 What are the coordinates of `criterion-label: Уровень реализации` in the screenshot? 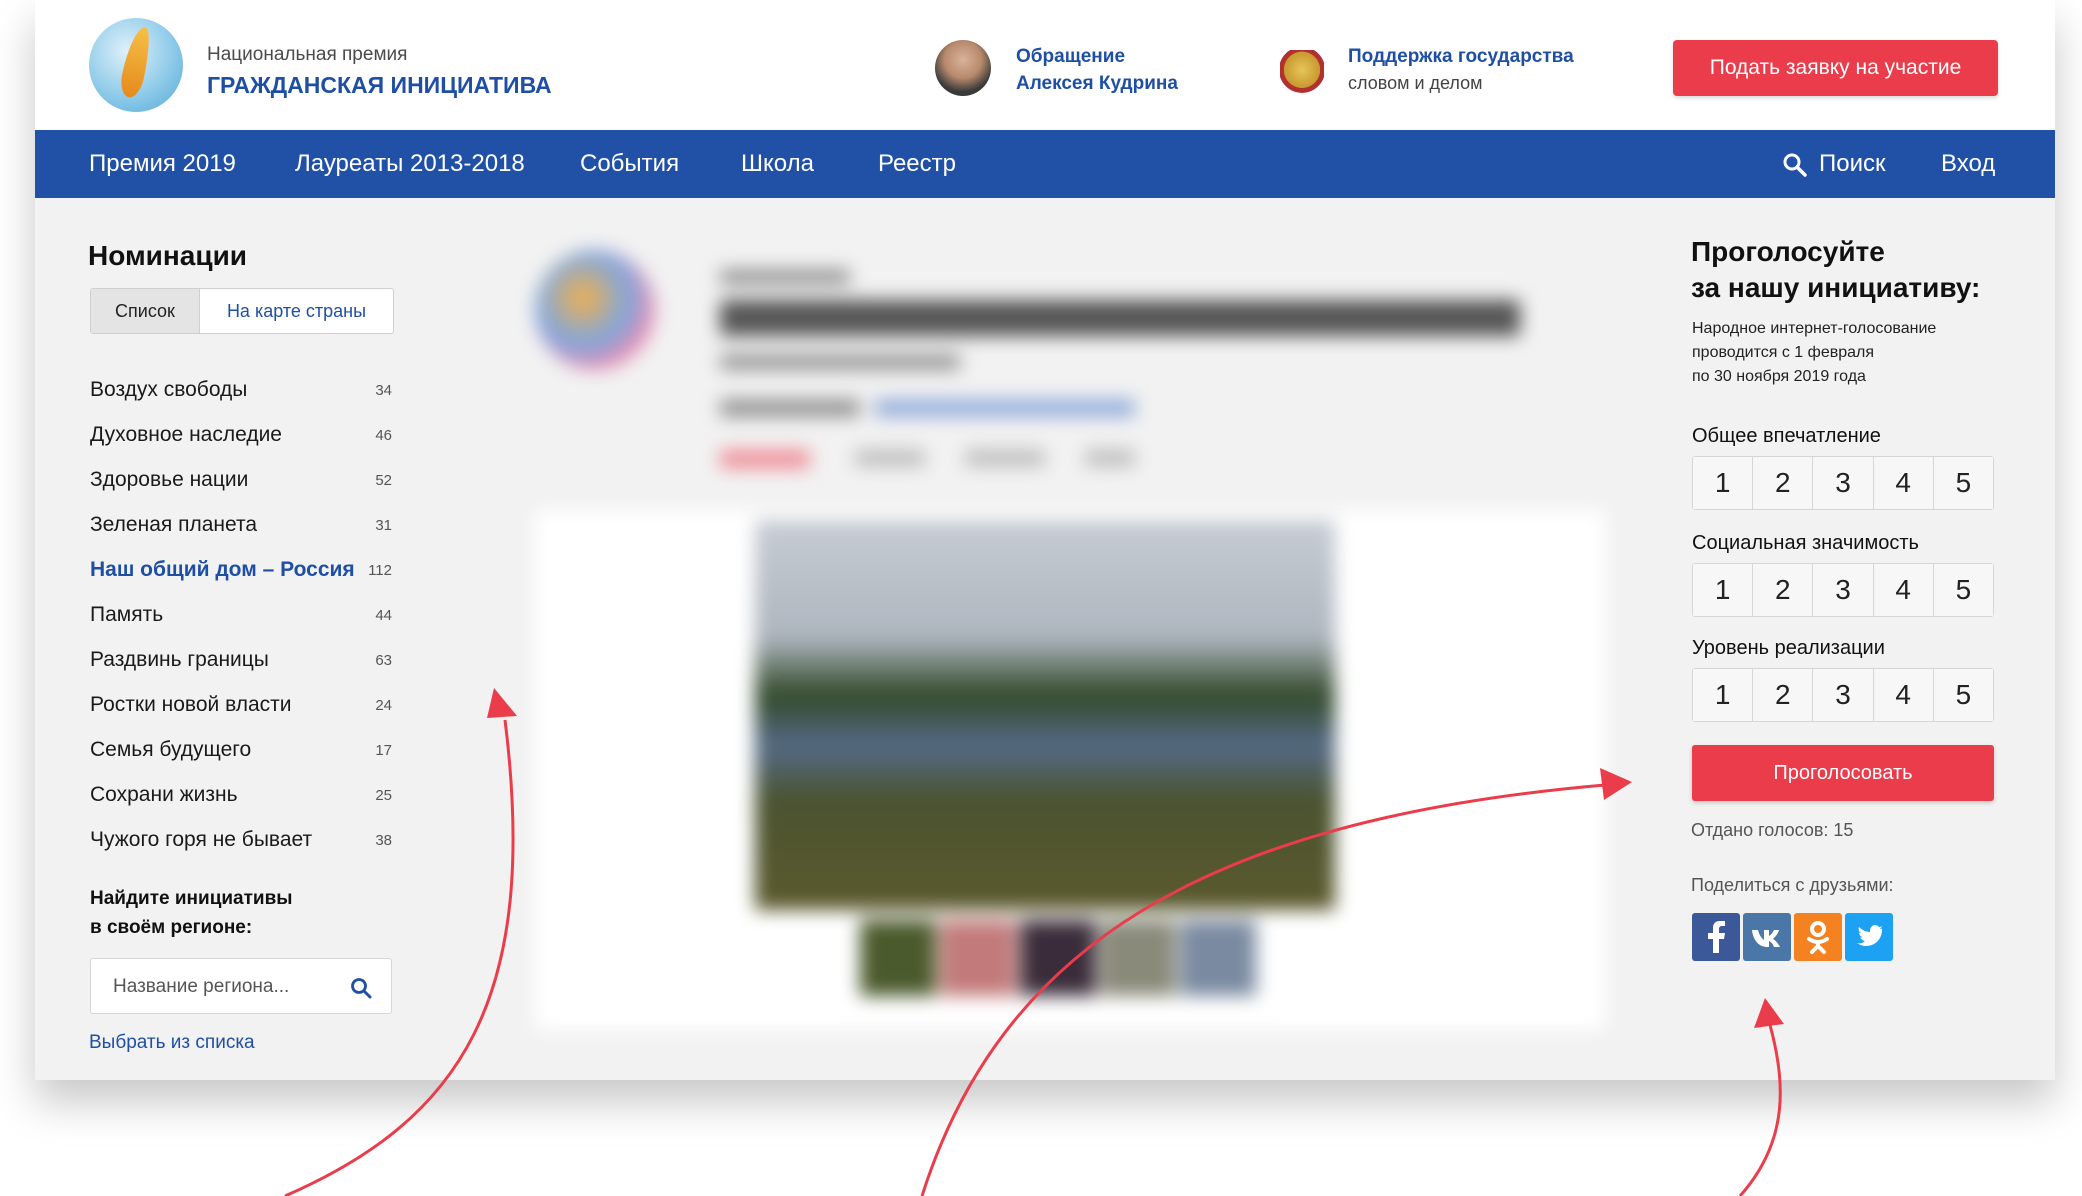 It's located at (1788, 648).